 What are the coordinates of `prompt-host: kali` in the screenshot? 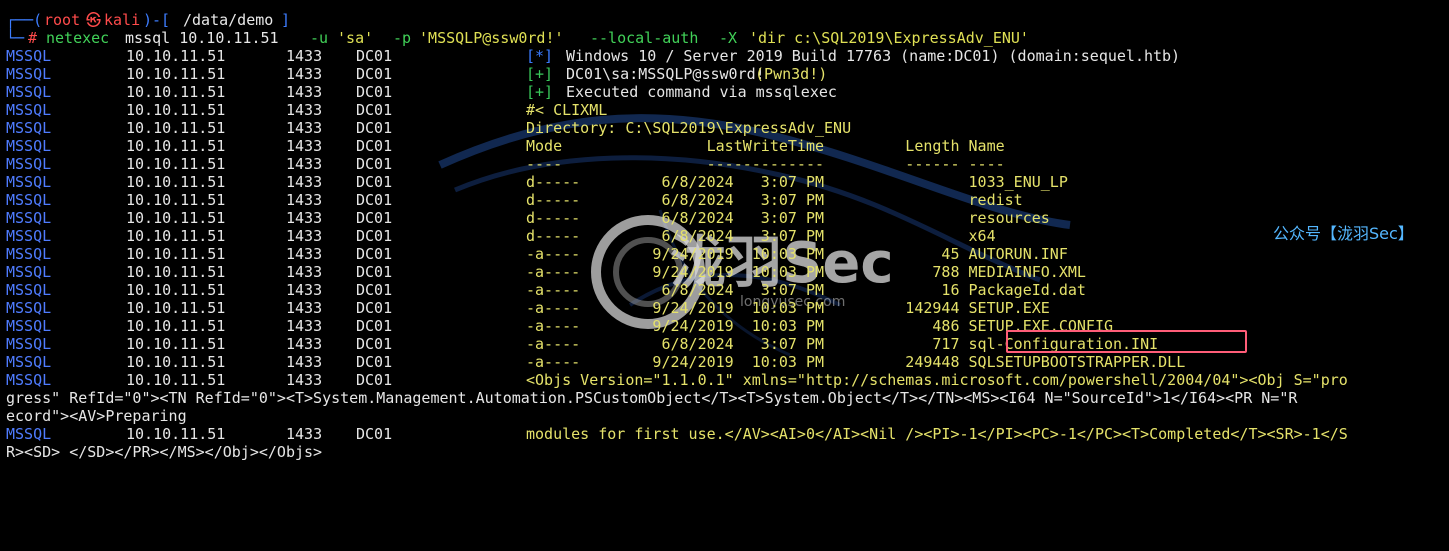 It's located at (122, 20).